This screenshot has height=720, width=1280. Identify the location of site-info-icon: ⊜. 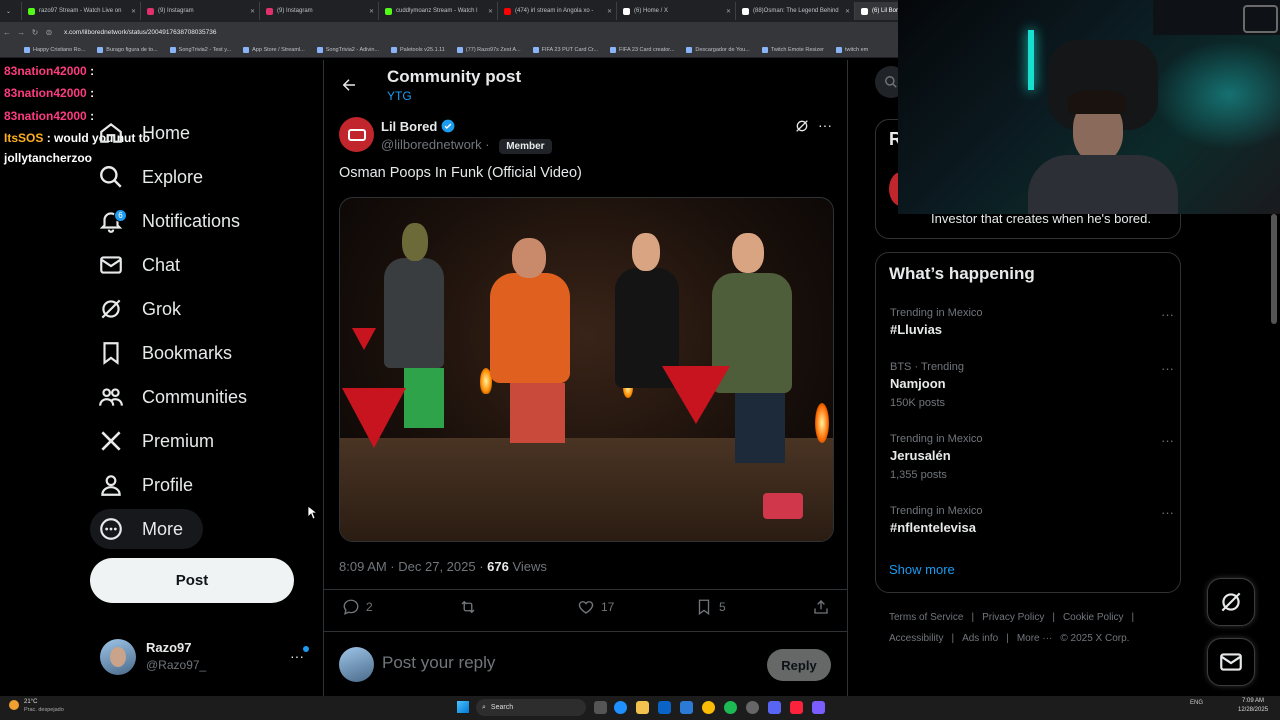
(49, 32).